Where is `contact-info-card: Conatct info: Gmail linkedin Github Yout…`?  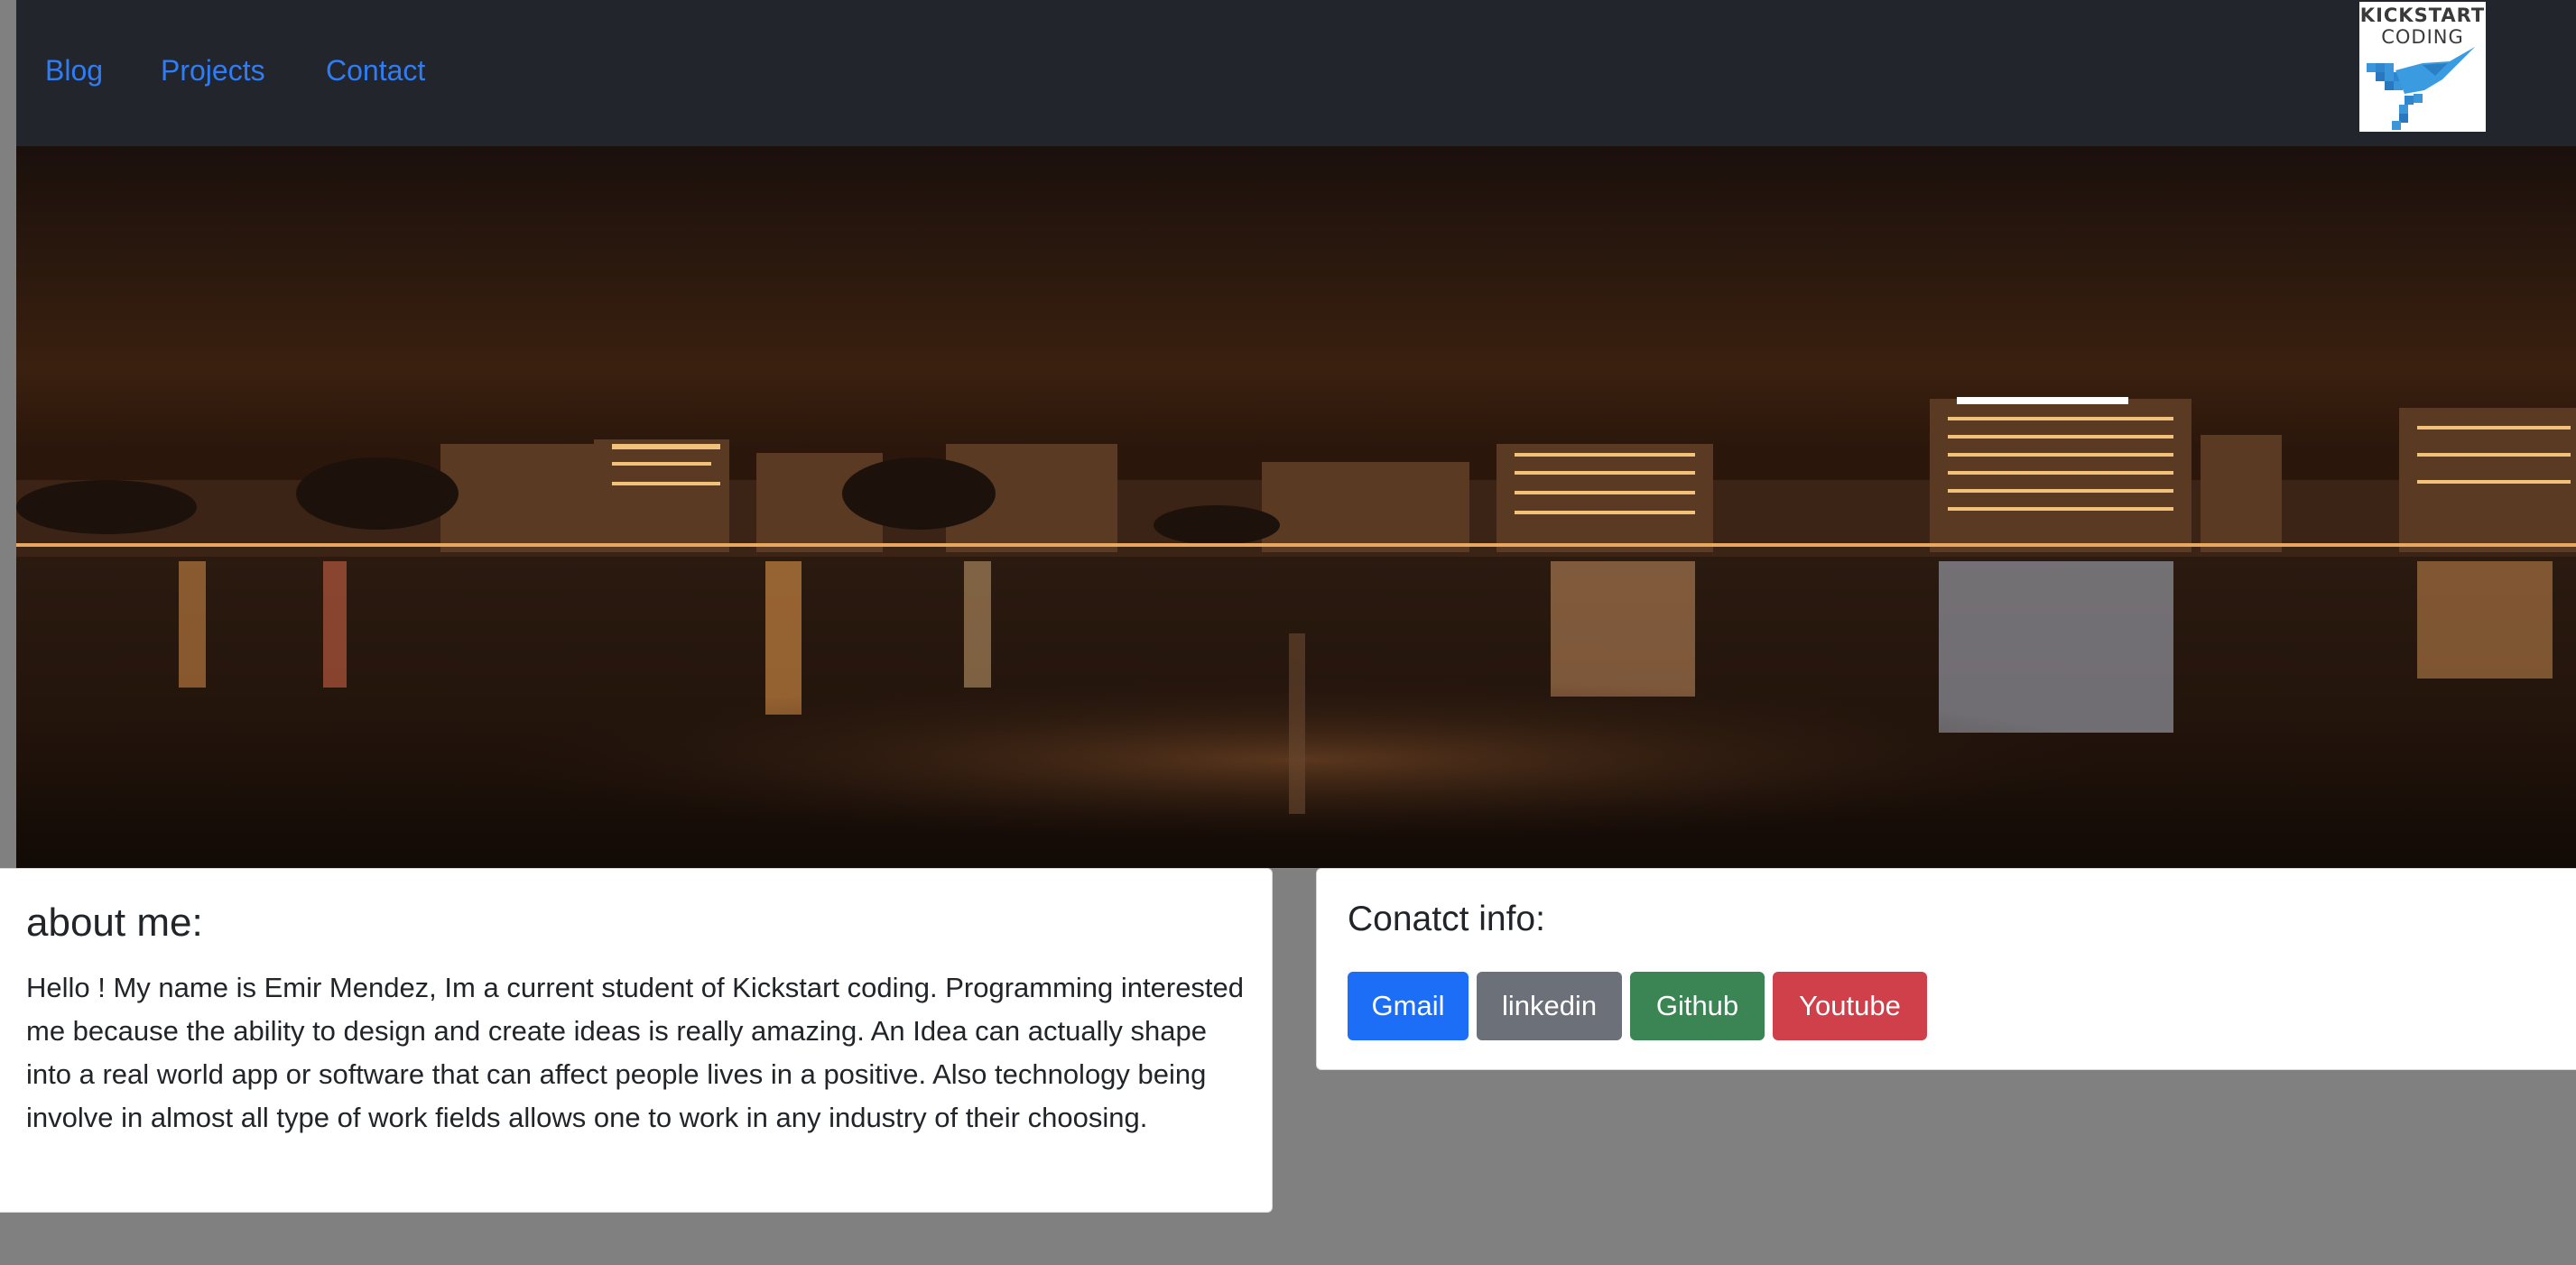 contact-info-card: Conatct info: Gmail linkedin Github Yout… is located at coordinates (1946, 969).